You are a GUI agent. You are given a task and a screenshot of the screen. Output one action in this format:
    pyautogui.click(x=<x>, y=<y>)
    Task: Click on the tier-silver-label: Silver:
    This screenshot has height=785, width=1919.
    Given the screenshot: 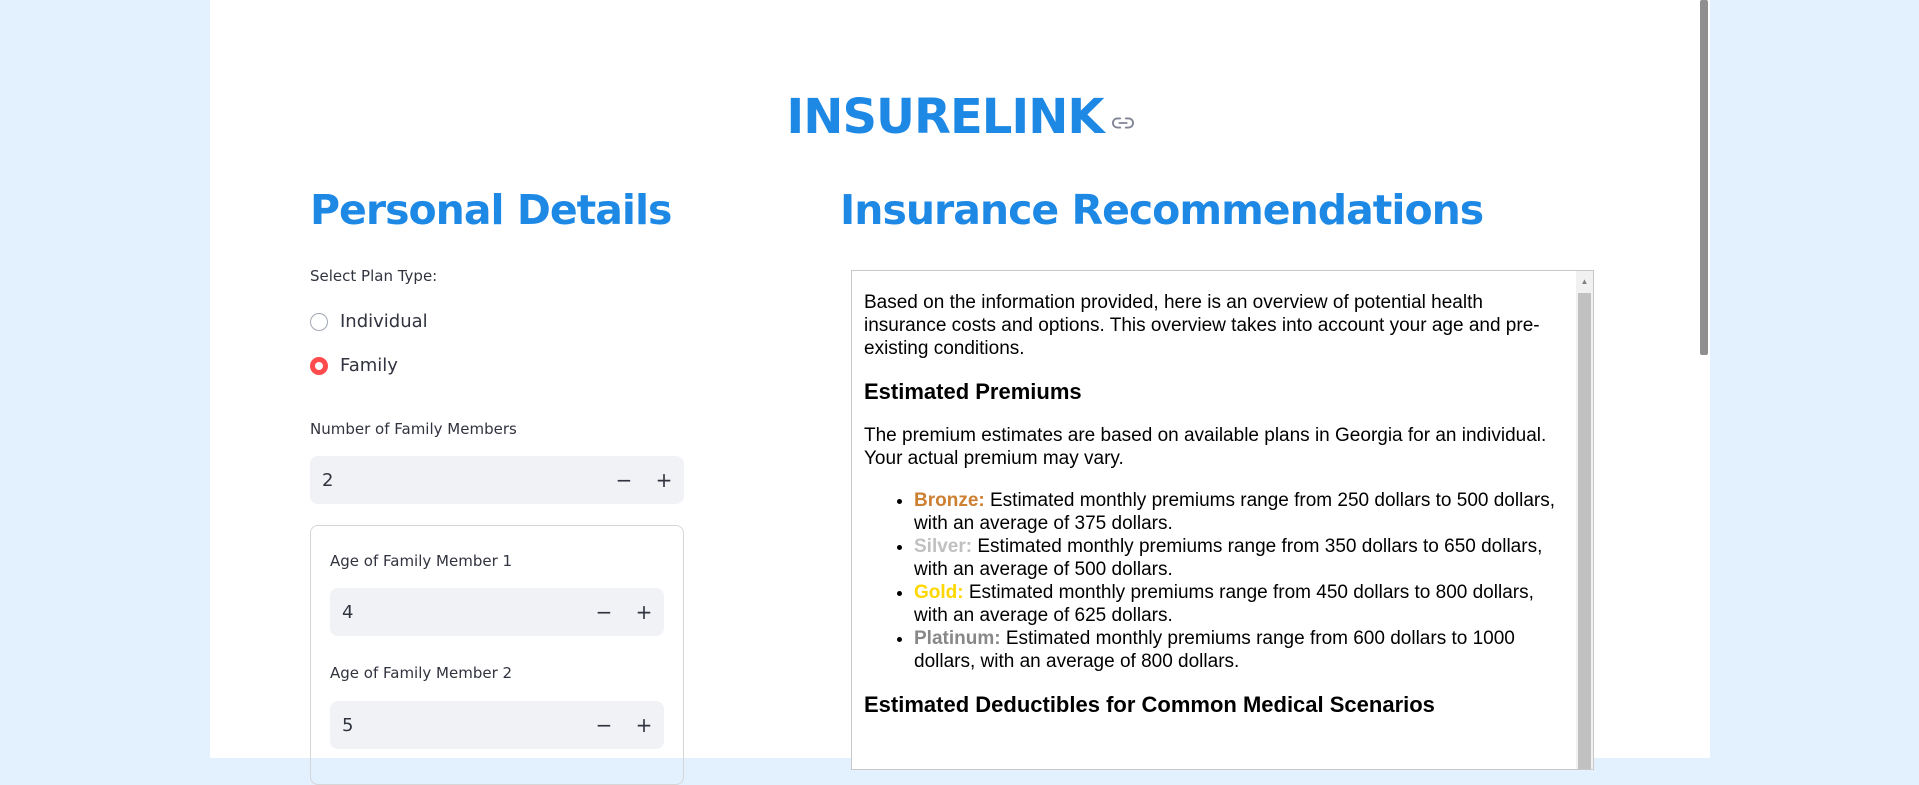 What is the action you would take?
    pyautogui.click(x=943, y=546)
    